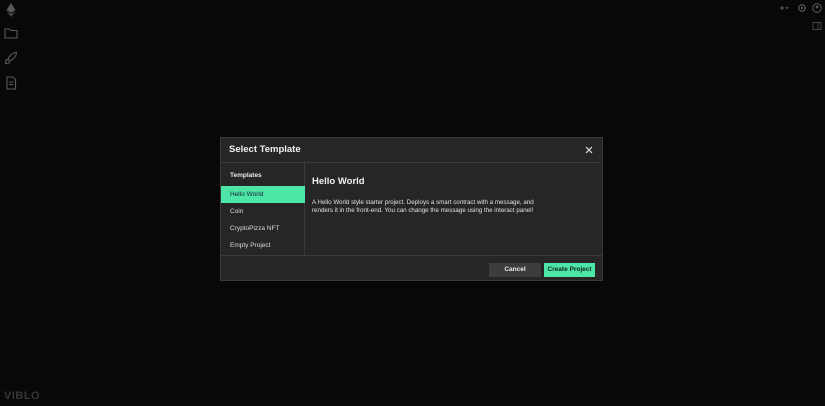 This screenshot has width=825, height=406. I want to click on modal-header: Select Template, so click(411, 150).